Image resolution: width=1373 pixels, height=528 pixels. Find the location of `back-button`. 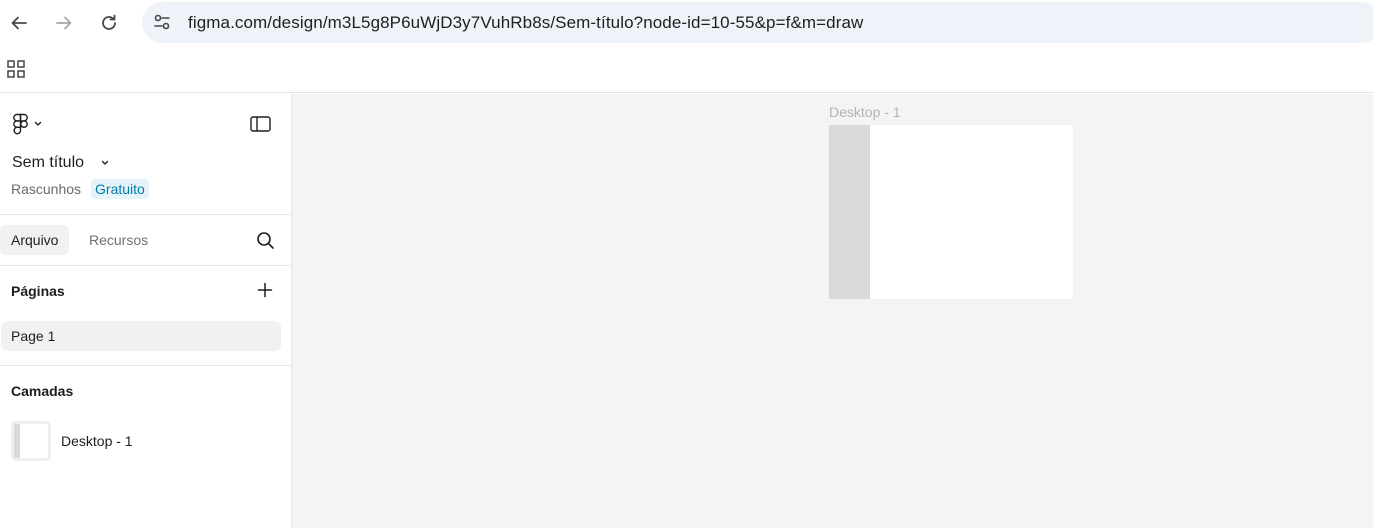

back-button is located at coordinates (19, 23).